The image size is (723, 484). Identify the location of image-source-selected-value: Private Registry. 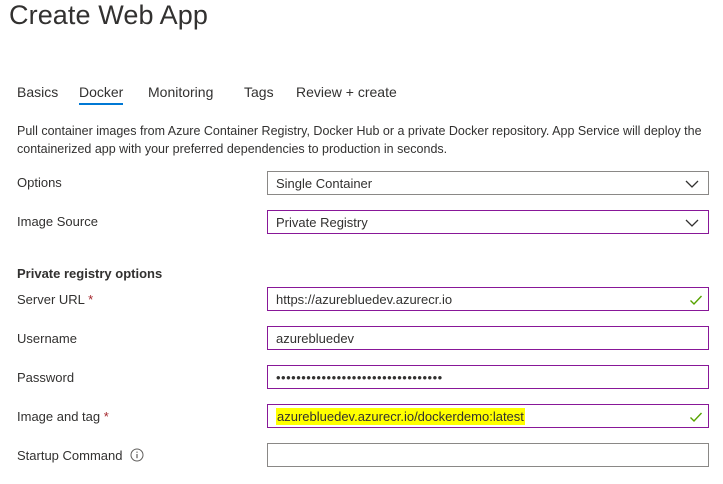
(322, 222).